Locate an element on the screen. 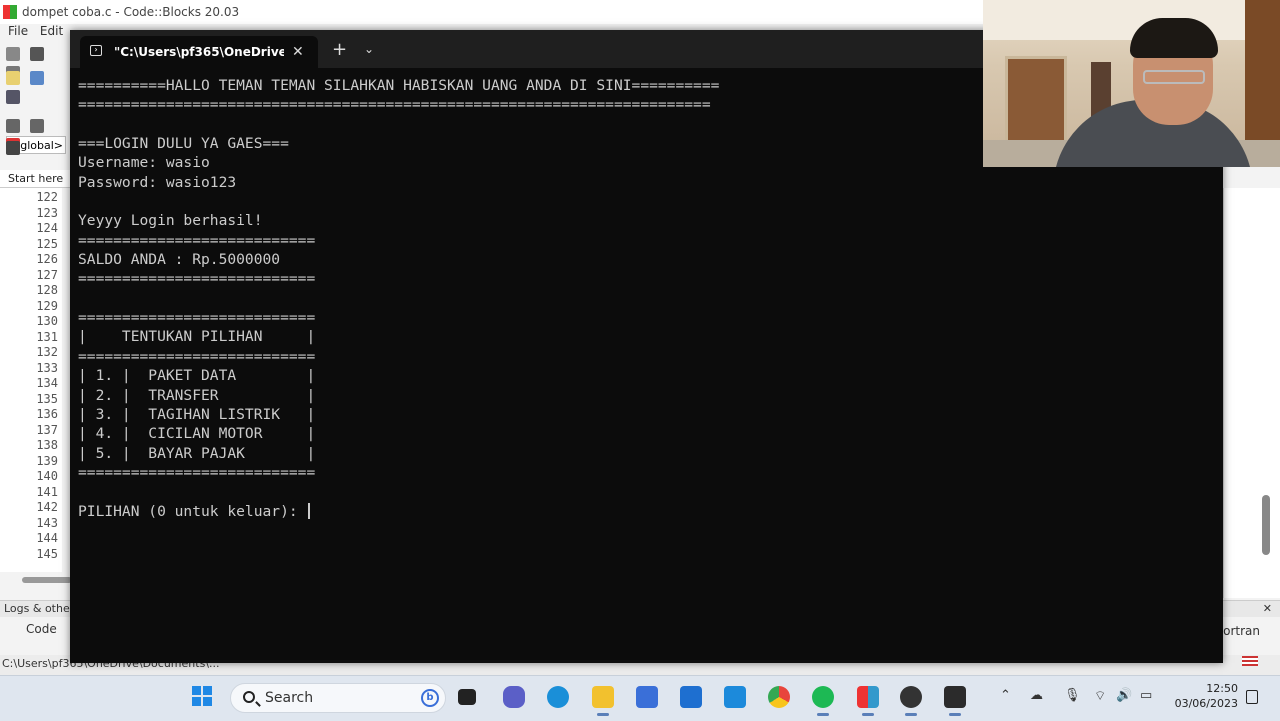  menu-file: File is located at coordinates (18, 31).